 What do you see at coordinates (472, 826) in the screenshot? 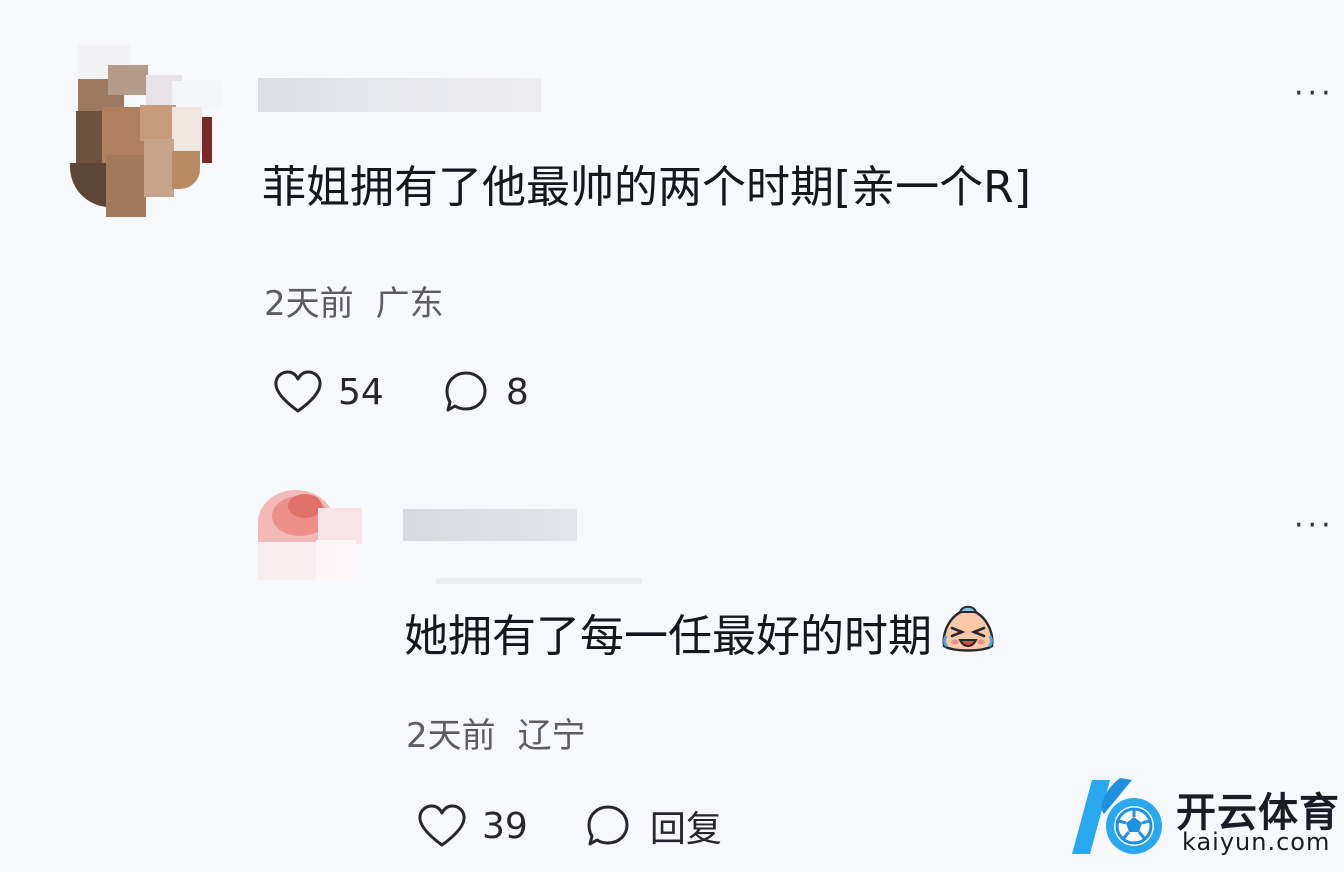
I see `like-button: 39` at bounding box center [472, 826].